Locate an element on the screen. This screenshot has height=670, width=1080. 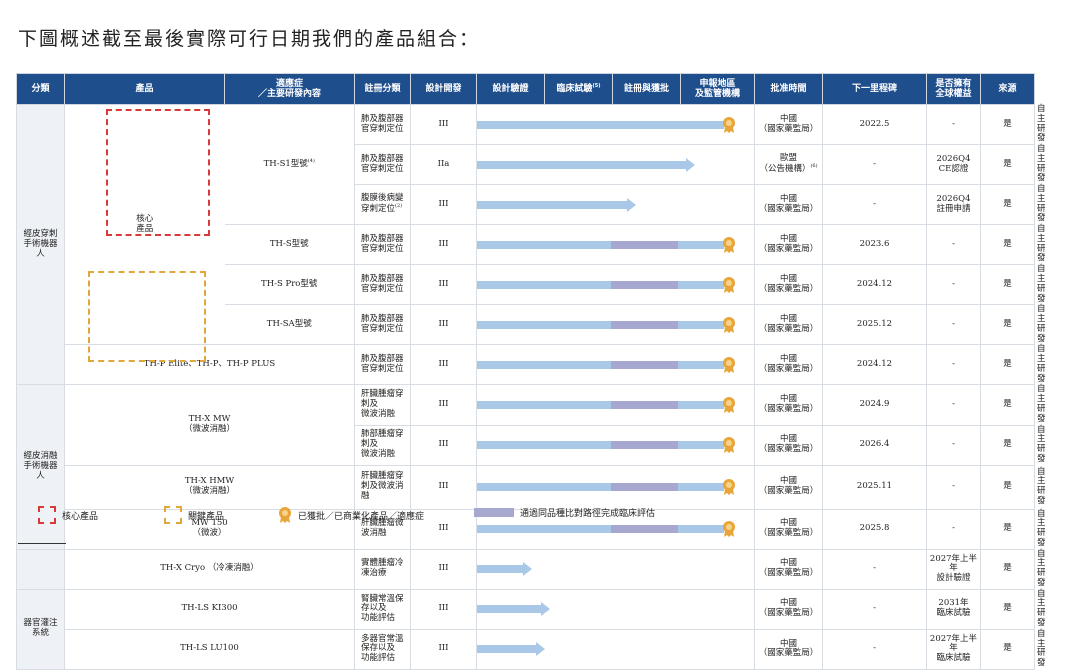
column-header: 臨床試驗(5) is located at coordinates (578, 89).